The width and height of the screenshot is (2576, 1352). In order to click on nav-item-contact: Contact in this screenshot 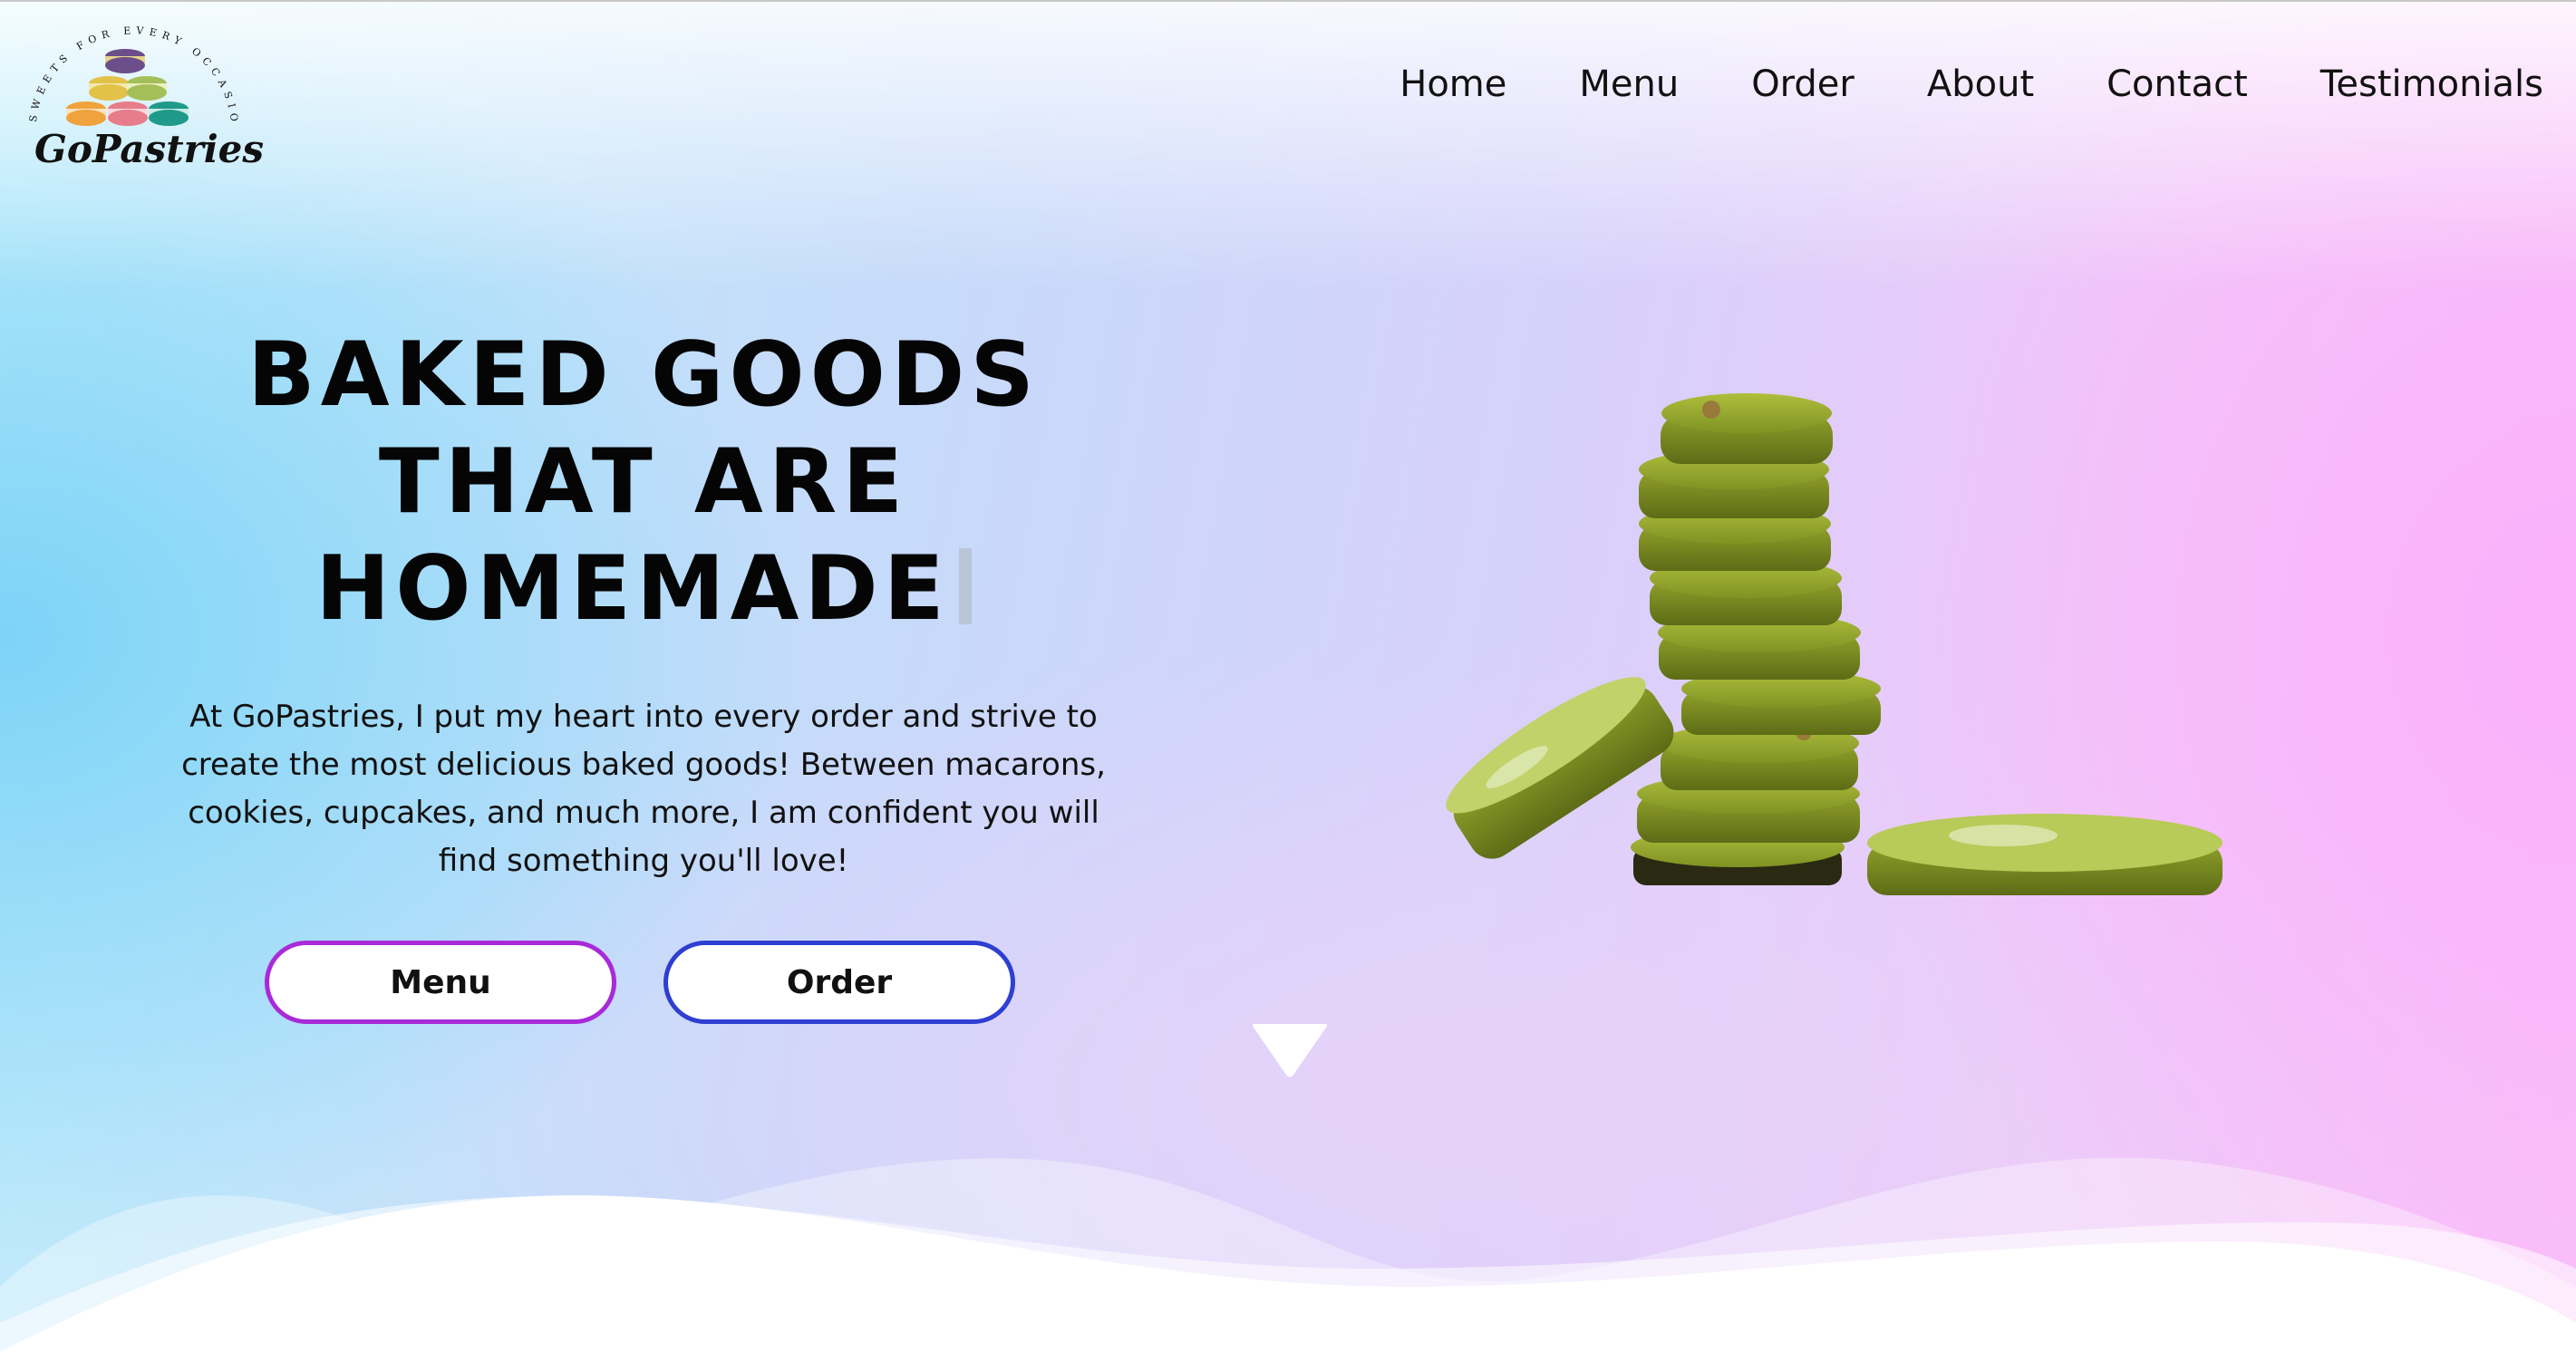, I will do `click(2177, 84)`.